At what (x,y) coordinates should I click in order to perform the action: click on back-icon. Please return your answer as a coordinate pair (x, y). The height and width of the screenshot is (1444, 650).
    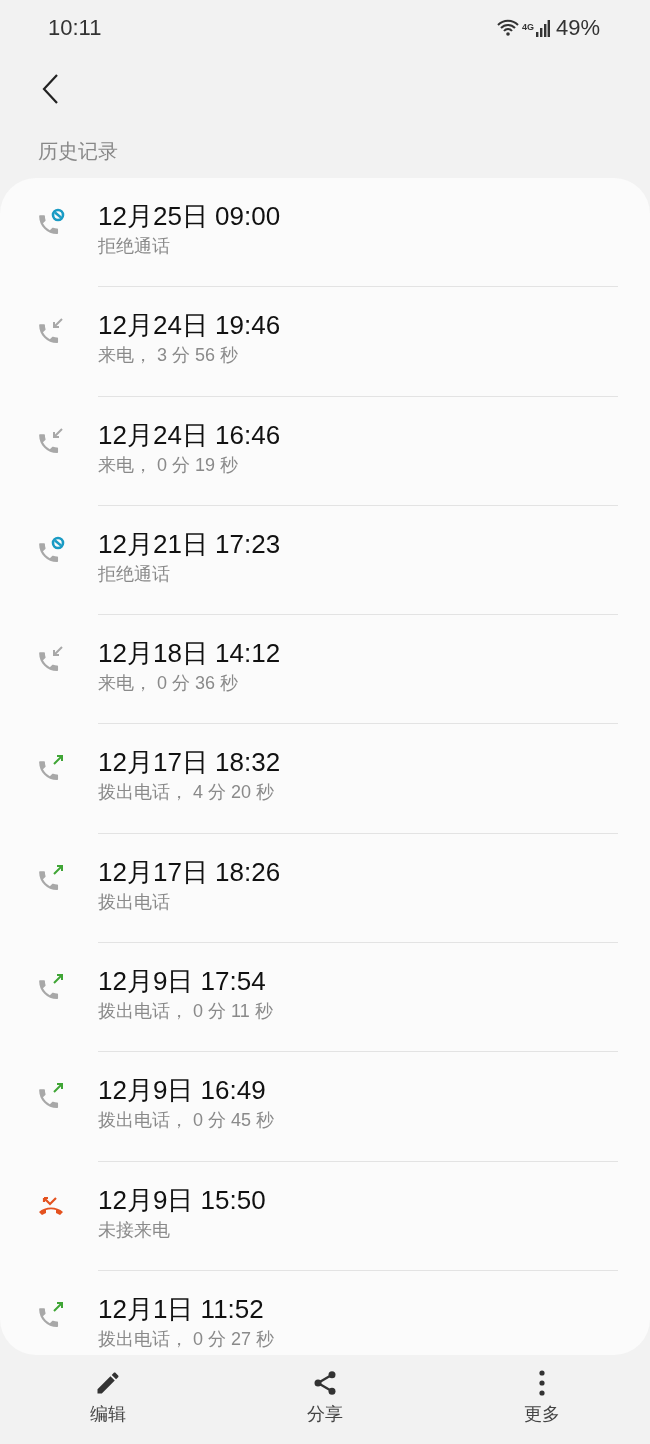
    Looking at the image, I should click on (50, 89).